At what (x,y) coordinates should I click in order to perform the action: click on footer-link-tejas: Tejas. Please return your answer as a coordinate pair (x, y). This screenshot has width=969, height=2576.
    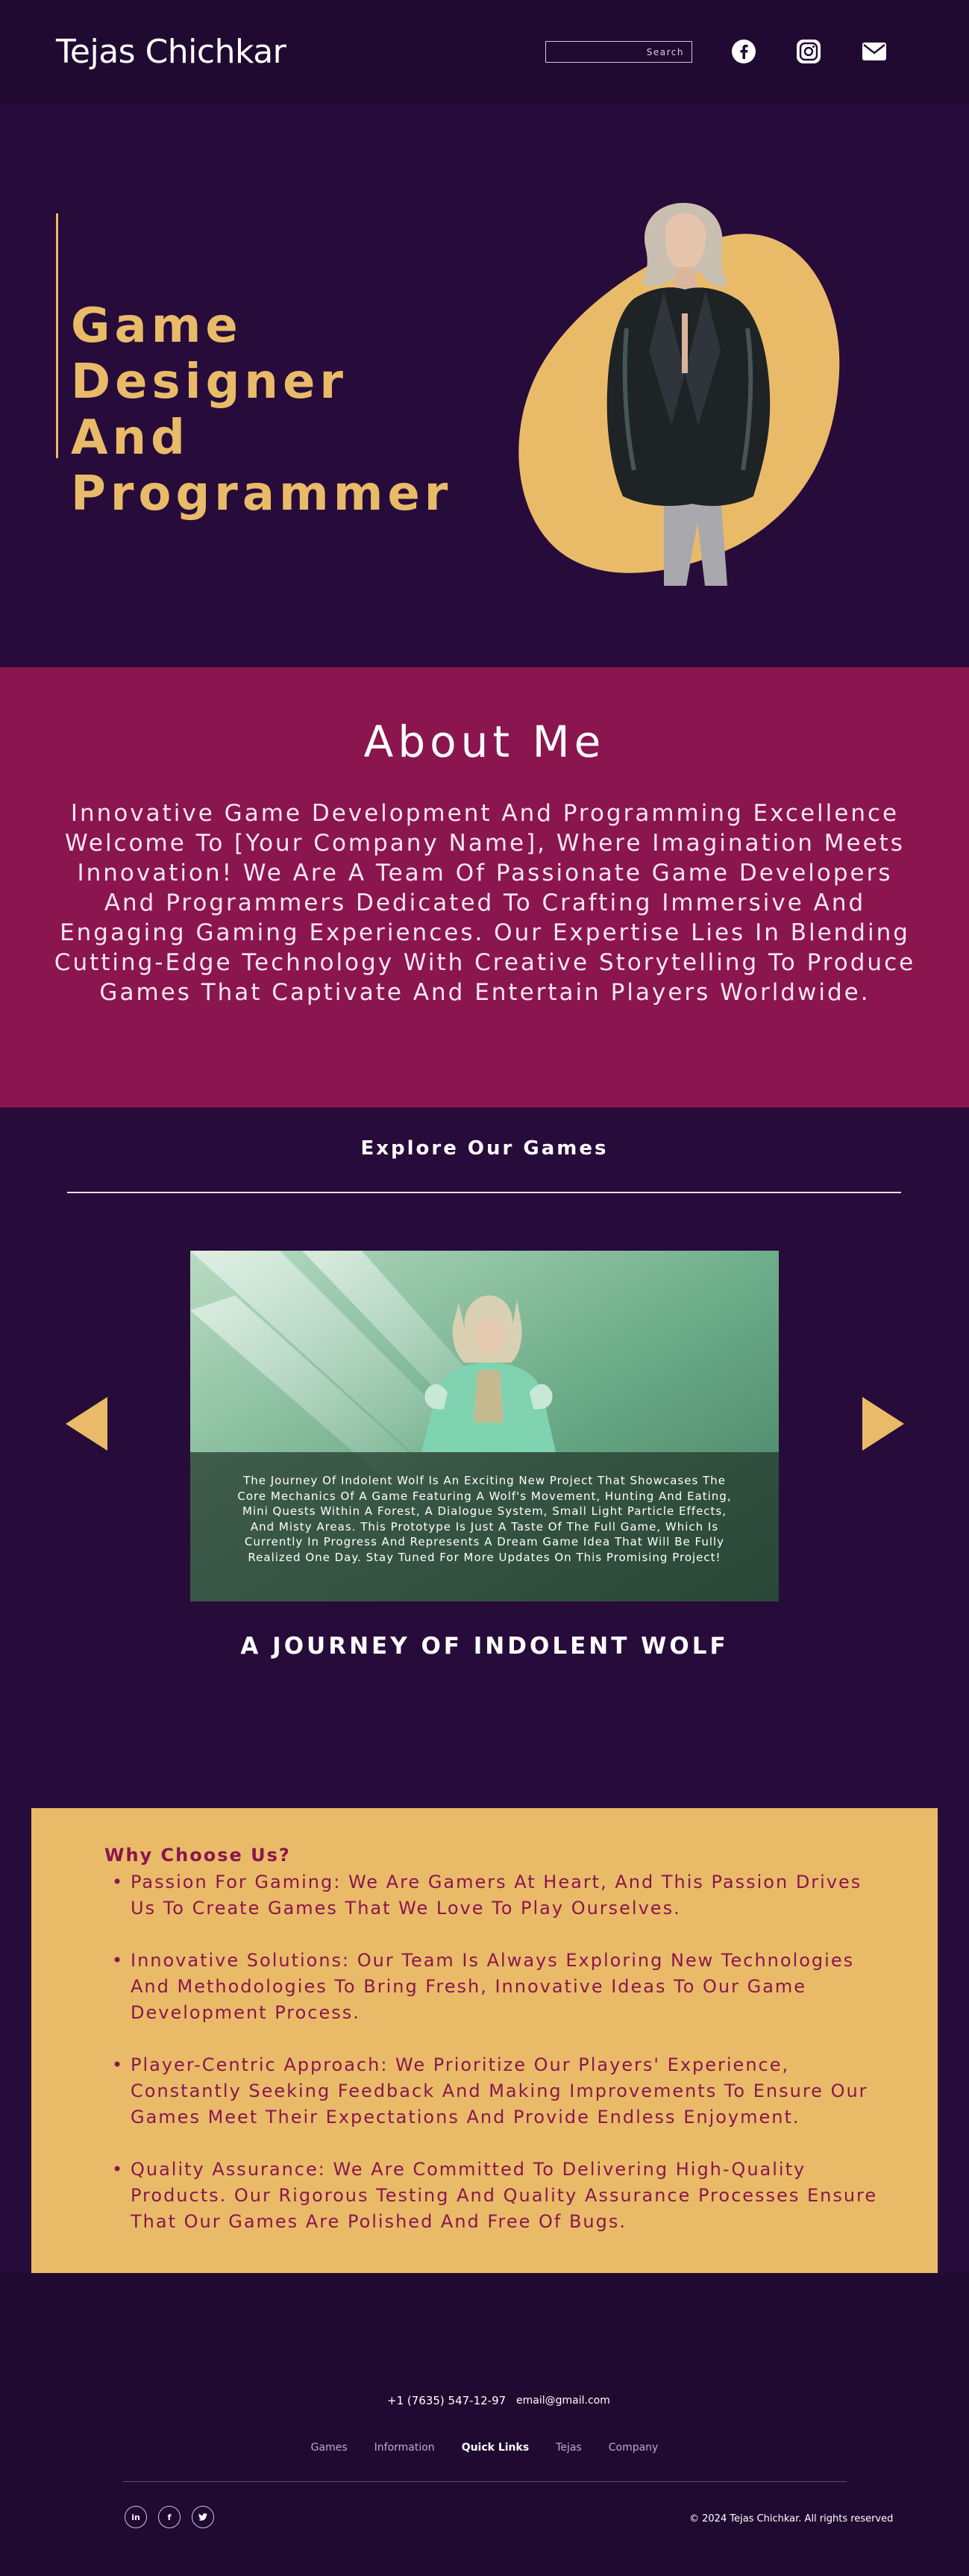
    Looking at the image, I should click on (569, 2448).